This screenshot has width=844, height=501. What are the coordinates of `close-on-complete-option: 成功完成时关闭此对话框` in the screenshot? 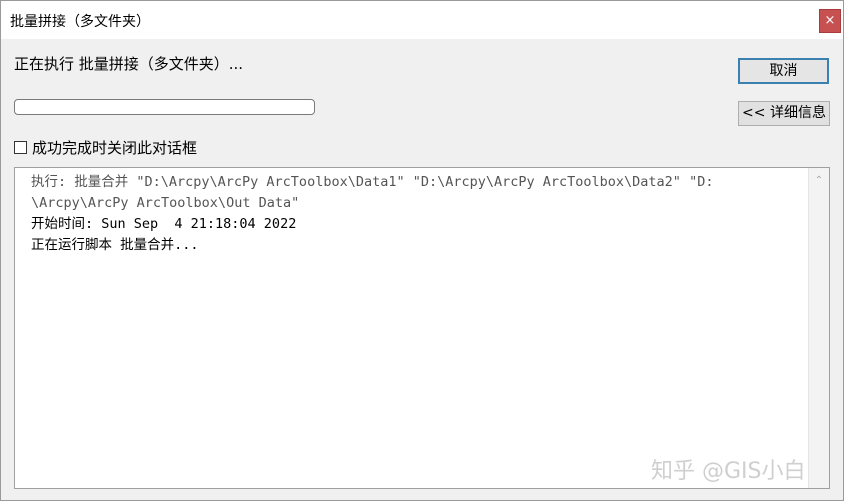 It's located at (106, 147).